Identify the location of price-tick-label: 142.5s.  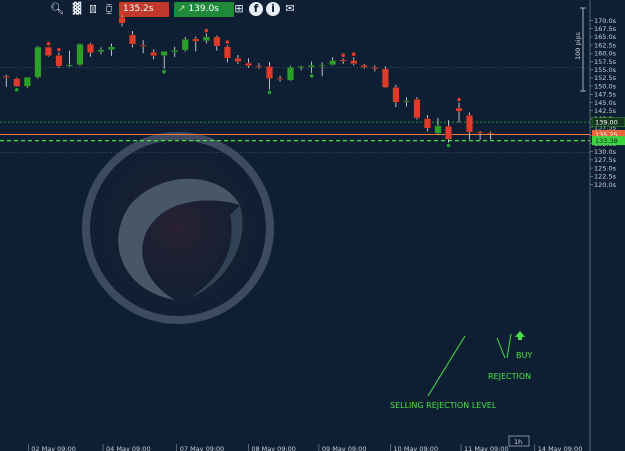
(605, 111).